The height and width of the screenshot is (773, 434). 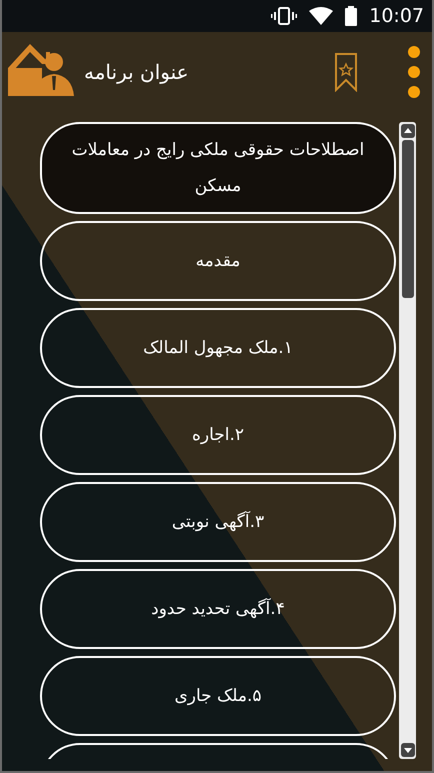 What do you see at coordinates (346, 72) in the screenshot?
I see `bookmark-icon` at bounding box center [346, 72].